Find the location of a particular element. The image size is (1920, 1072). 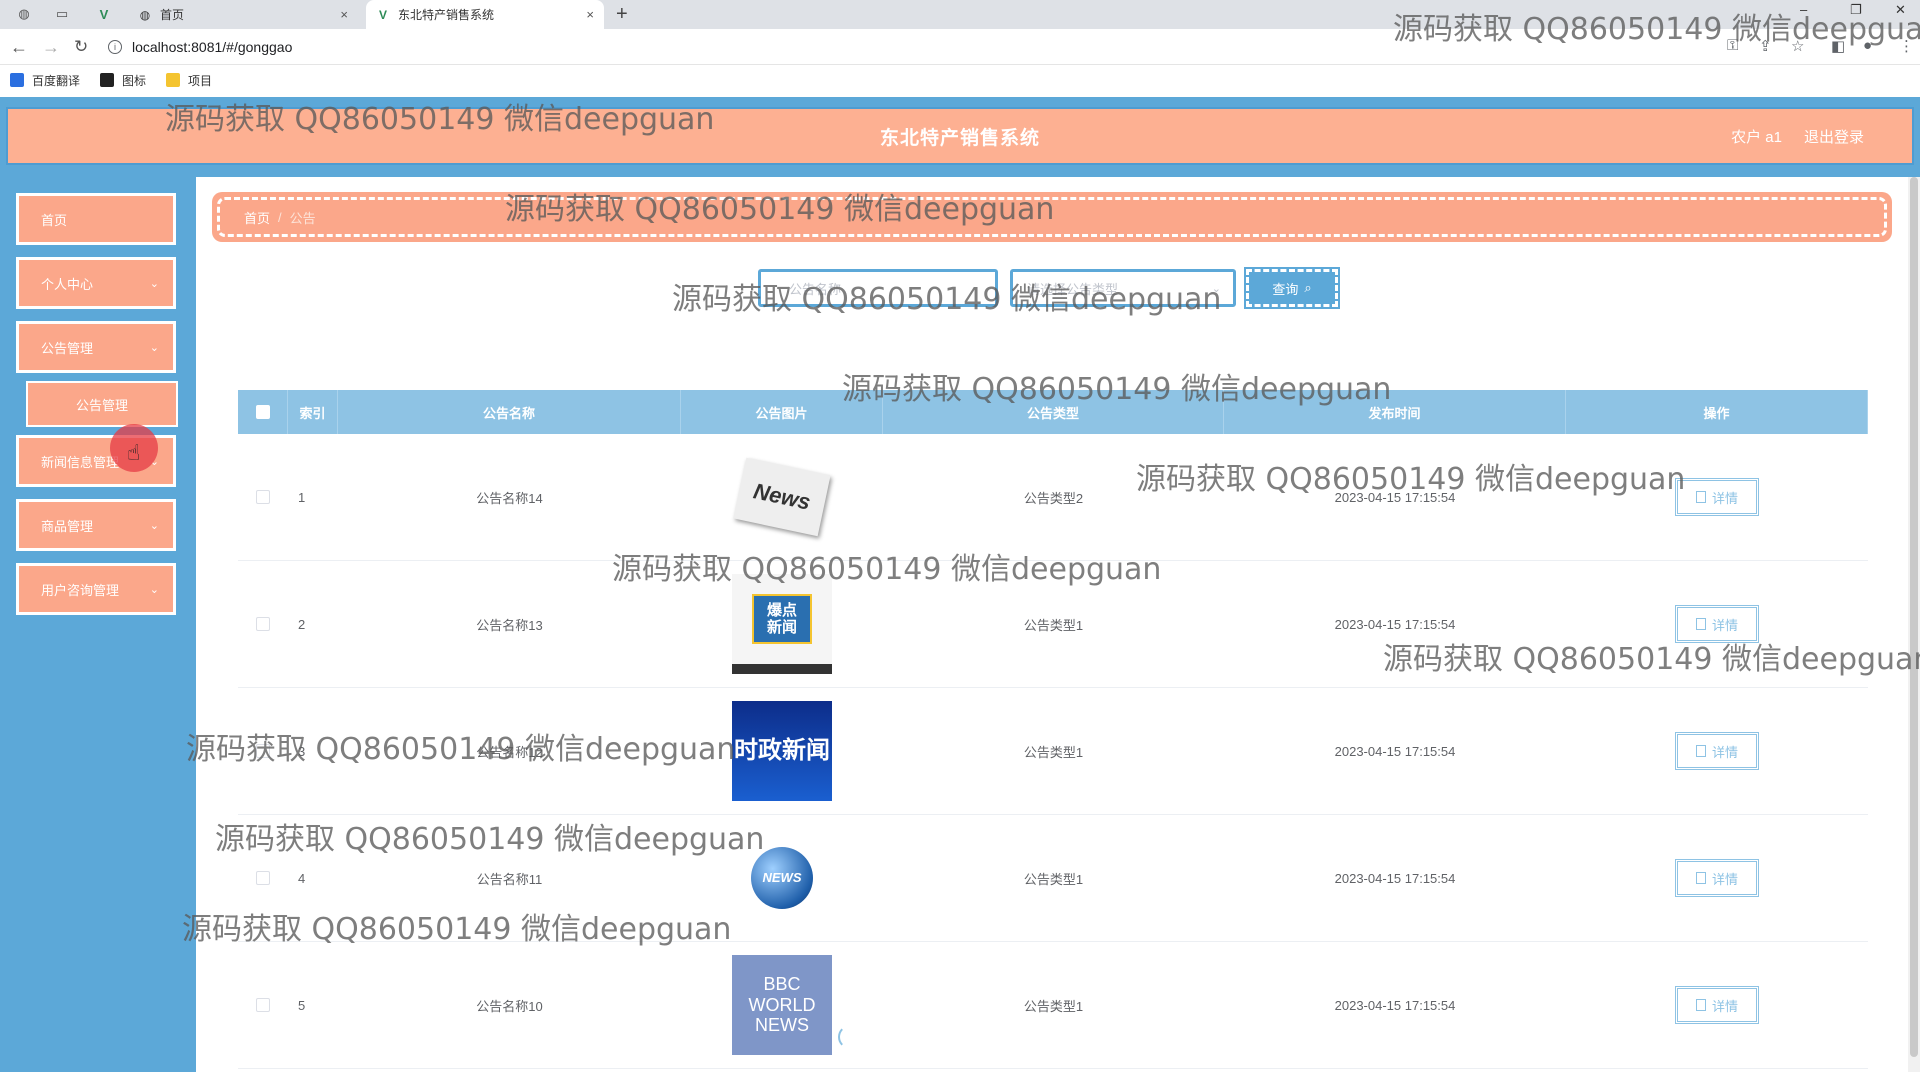

sidebar-item-label: 个人中心 is located at coordinates (67, 284).